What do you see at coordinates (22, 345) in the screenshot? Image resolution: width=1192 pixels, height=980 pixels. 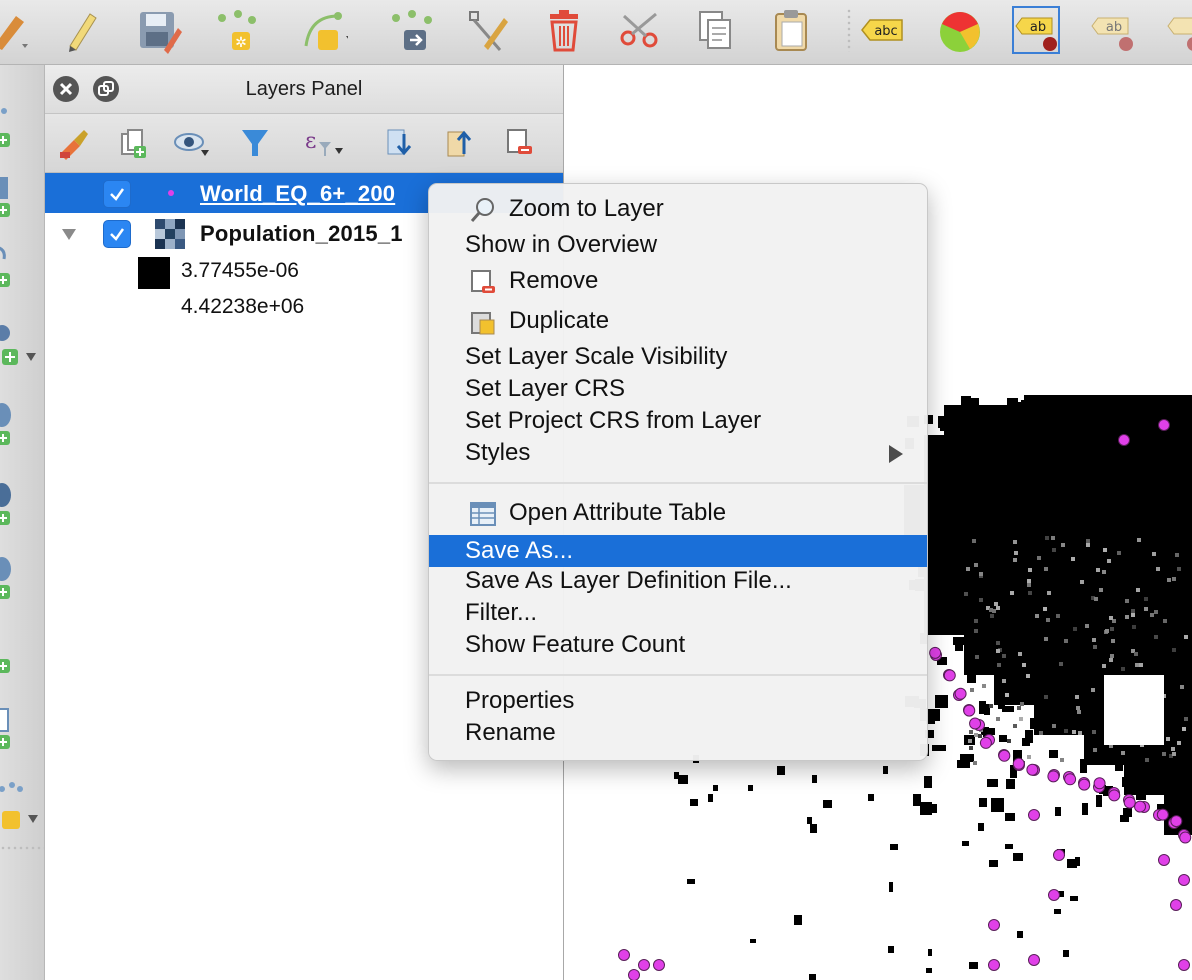 I see `add-spatialite-layer-icon` at bounding box center [22, 345].